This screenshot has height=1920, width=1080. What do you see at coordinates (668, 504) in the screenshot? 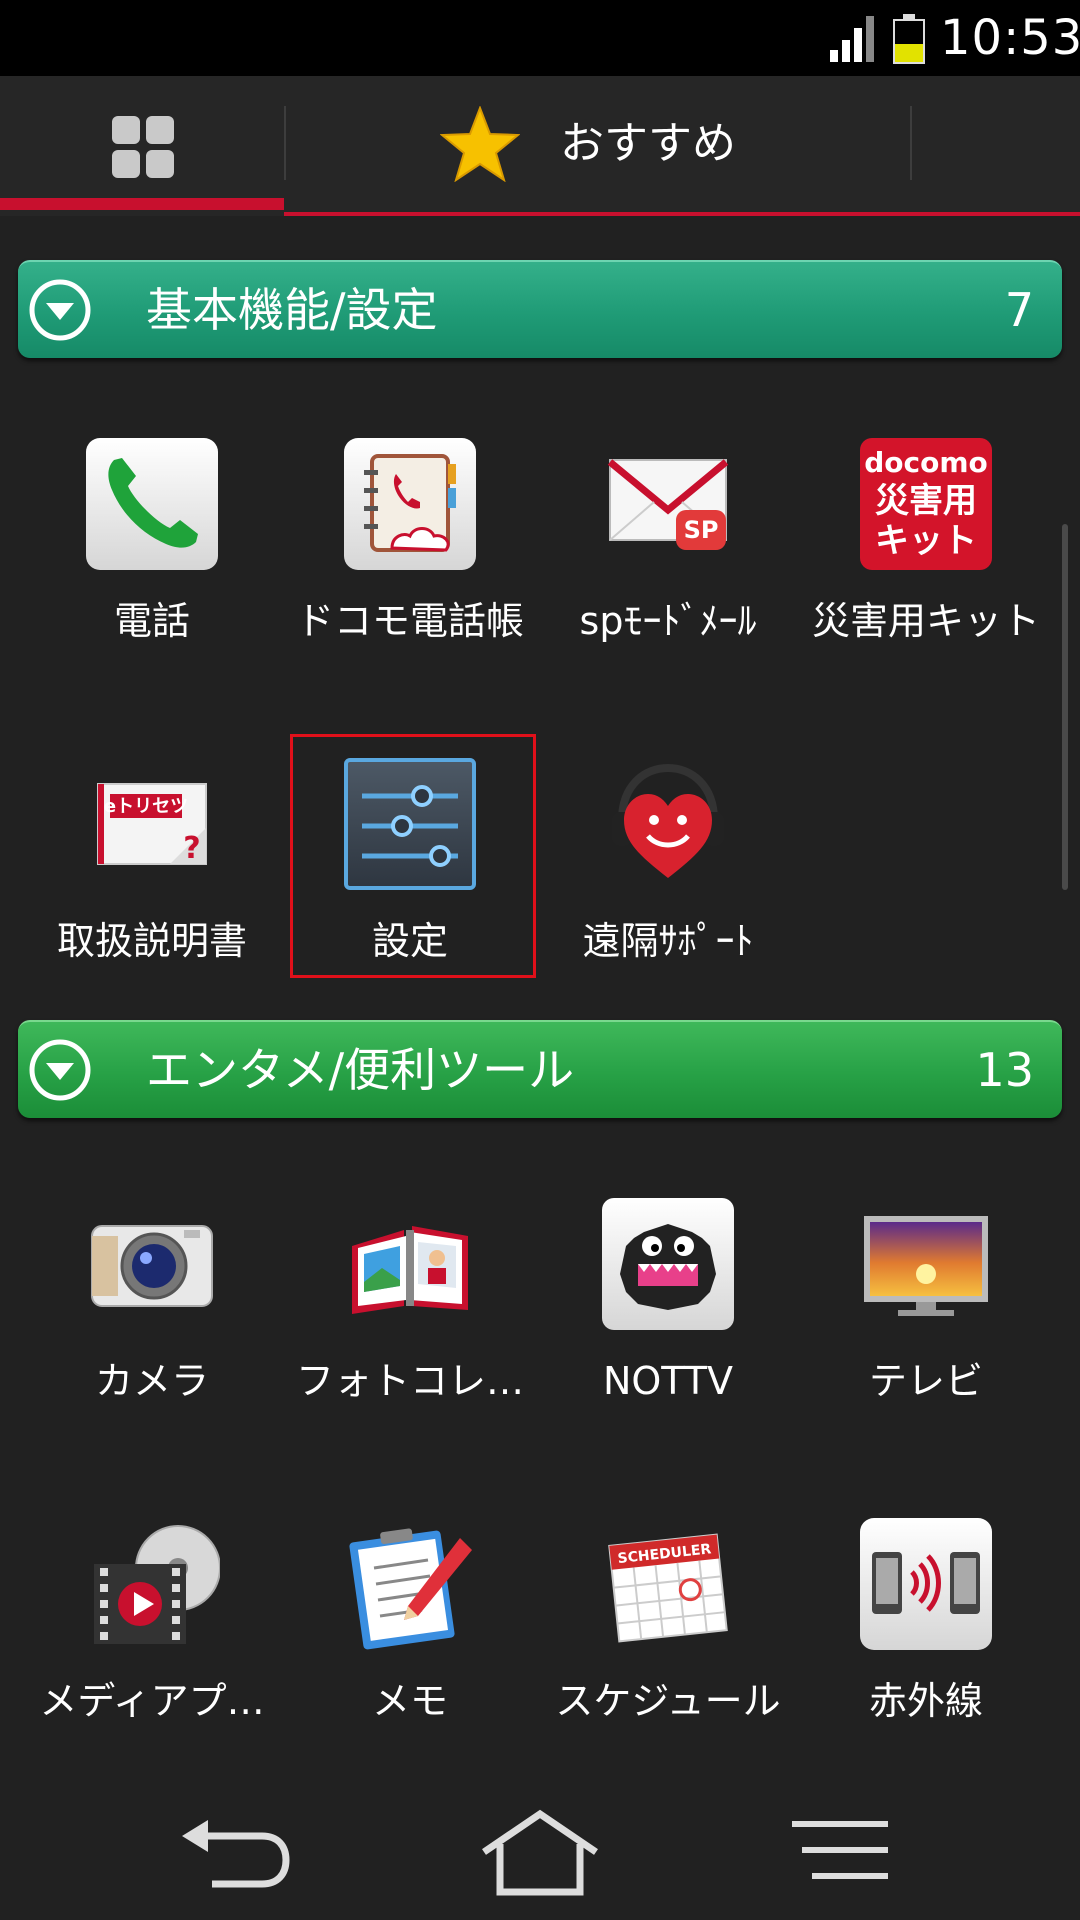
I see `mail-envelope-icon: SP` at bounding box center [668, 504].